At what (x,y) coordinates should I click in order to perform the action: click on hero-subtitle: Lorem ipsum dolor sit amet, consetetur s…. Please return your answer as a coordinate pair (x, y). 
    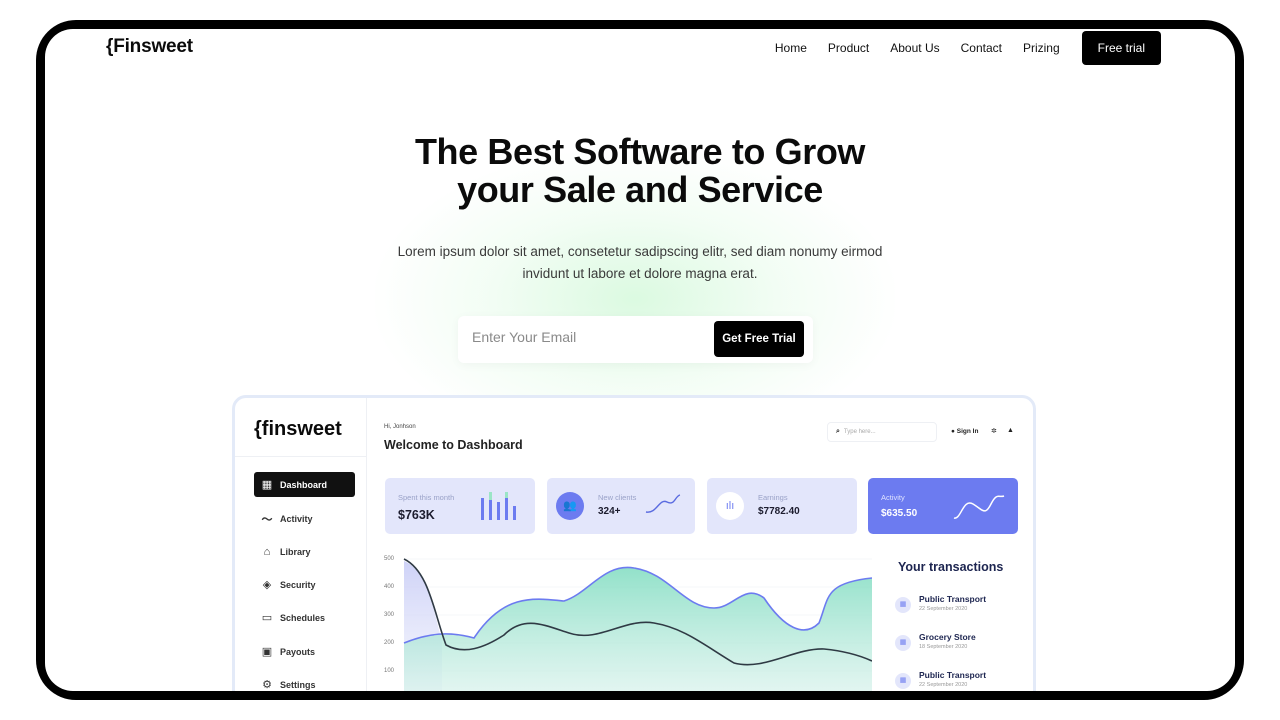
    Looking at the image, I should click on (640, 263).